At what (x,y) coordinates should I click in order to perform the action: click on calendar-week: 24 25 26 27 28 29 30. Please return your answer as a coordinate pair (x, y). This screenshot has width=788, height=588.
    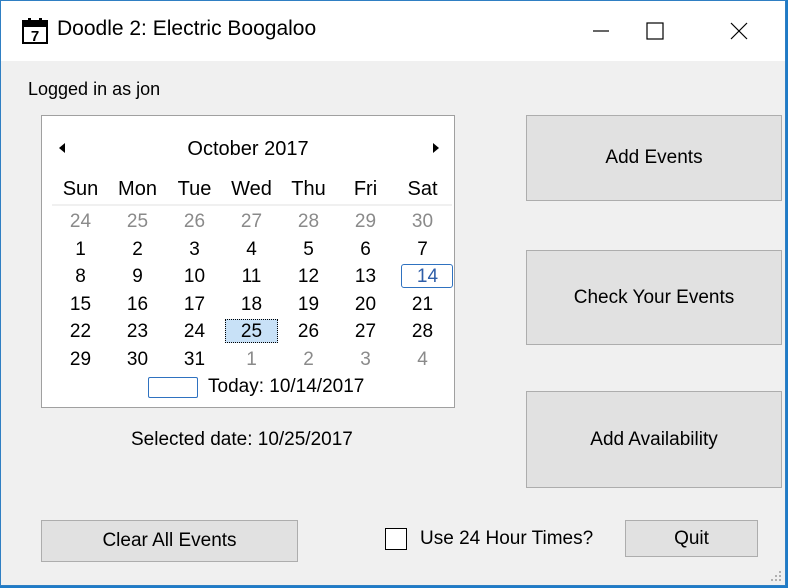
    Looking at the image, I should click on (252, 222).